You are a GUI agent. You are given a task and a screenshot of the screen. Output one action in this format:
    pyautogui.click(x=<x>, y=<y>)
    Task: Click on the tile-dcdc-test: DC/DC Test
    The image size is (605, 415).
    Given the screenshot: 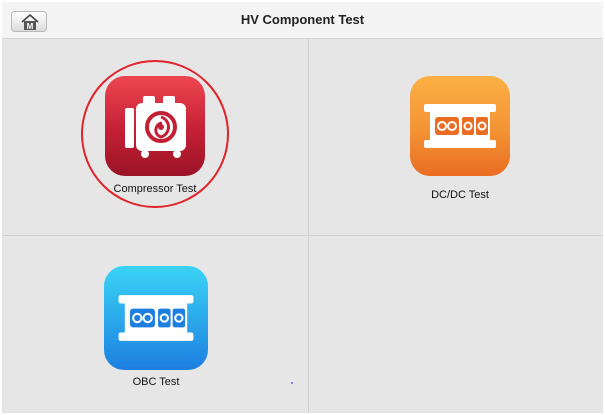 What is the action you would take?
    pyautogui.click(x=460, y=146)
    